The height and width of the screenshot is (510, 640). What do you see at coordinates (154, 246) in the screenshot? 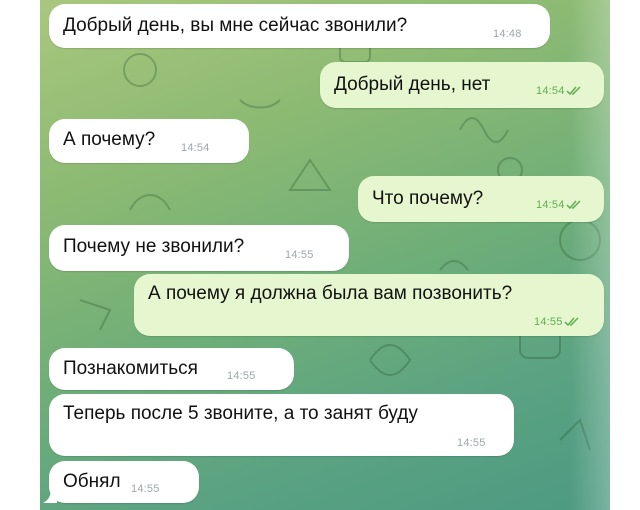
I see `message-text: Почему не звонили?` at bounding box center [154, 246].